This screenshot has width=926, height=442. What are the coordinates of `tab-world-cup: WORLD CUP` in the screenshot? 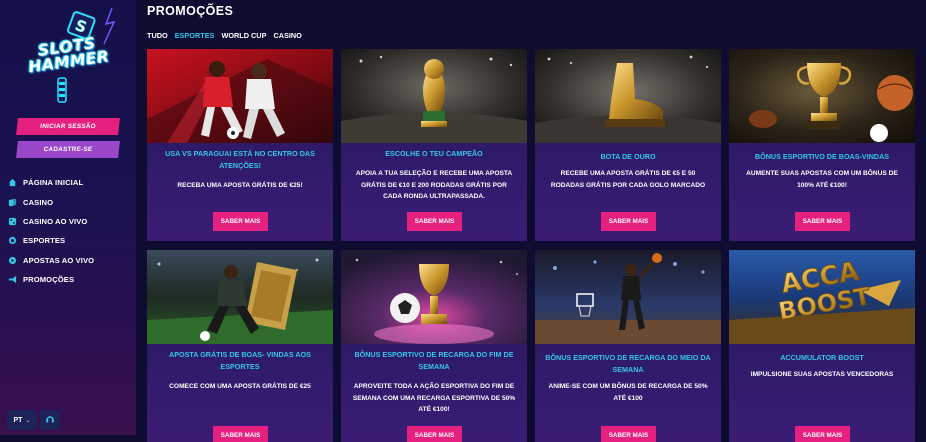 It's located at (243, 35).